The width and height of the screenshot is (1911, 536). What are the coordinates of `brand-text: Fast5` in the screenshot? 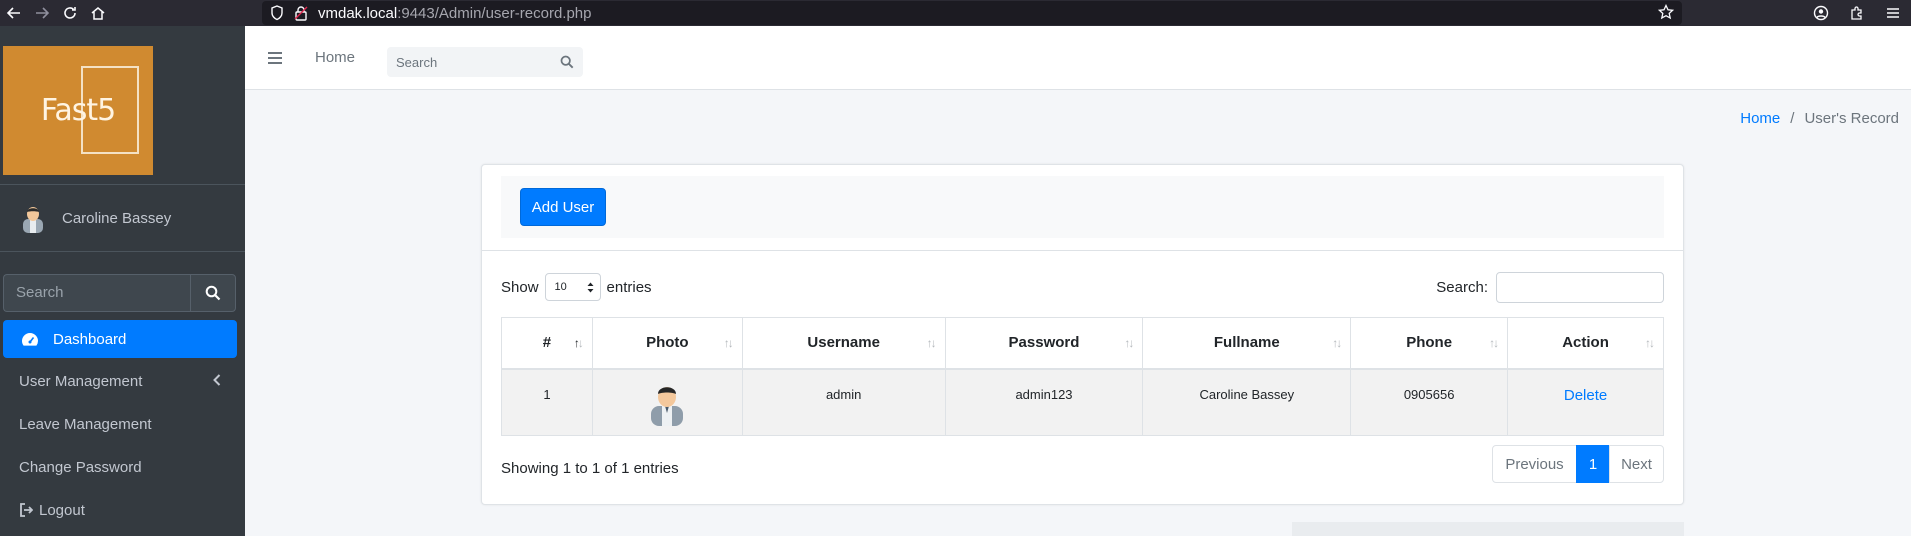 It's located at (78, 110).